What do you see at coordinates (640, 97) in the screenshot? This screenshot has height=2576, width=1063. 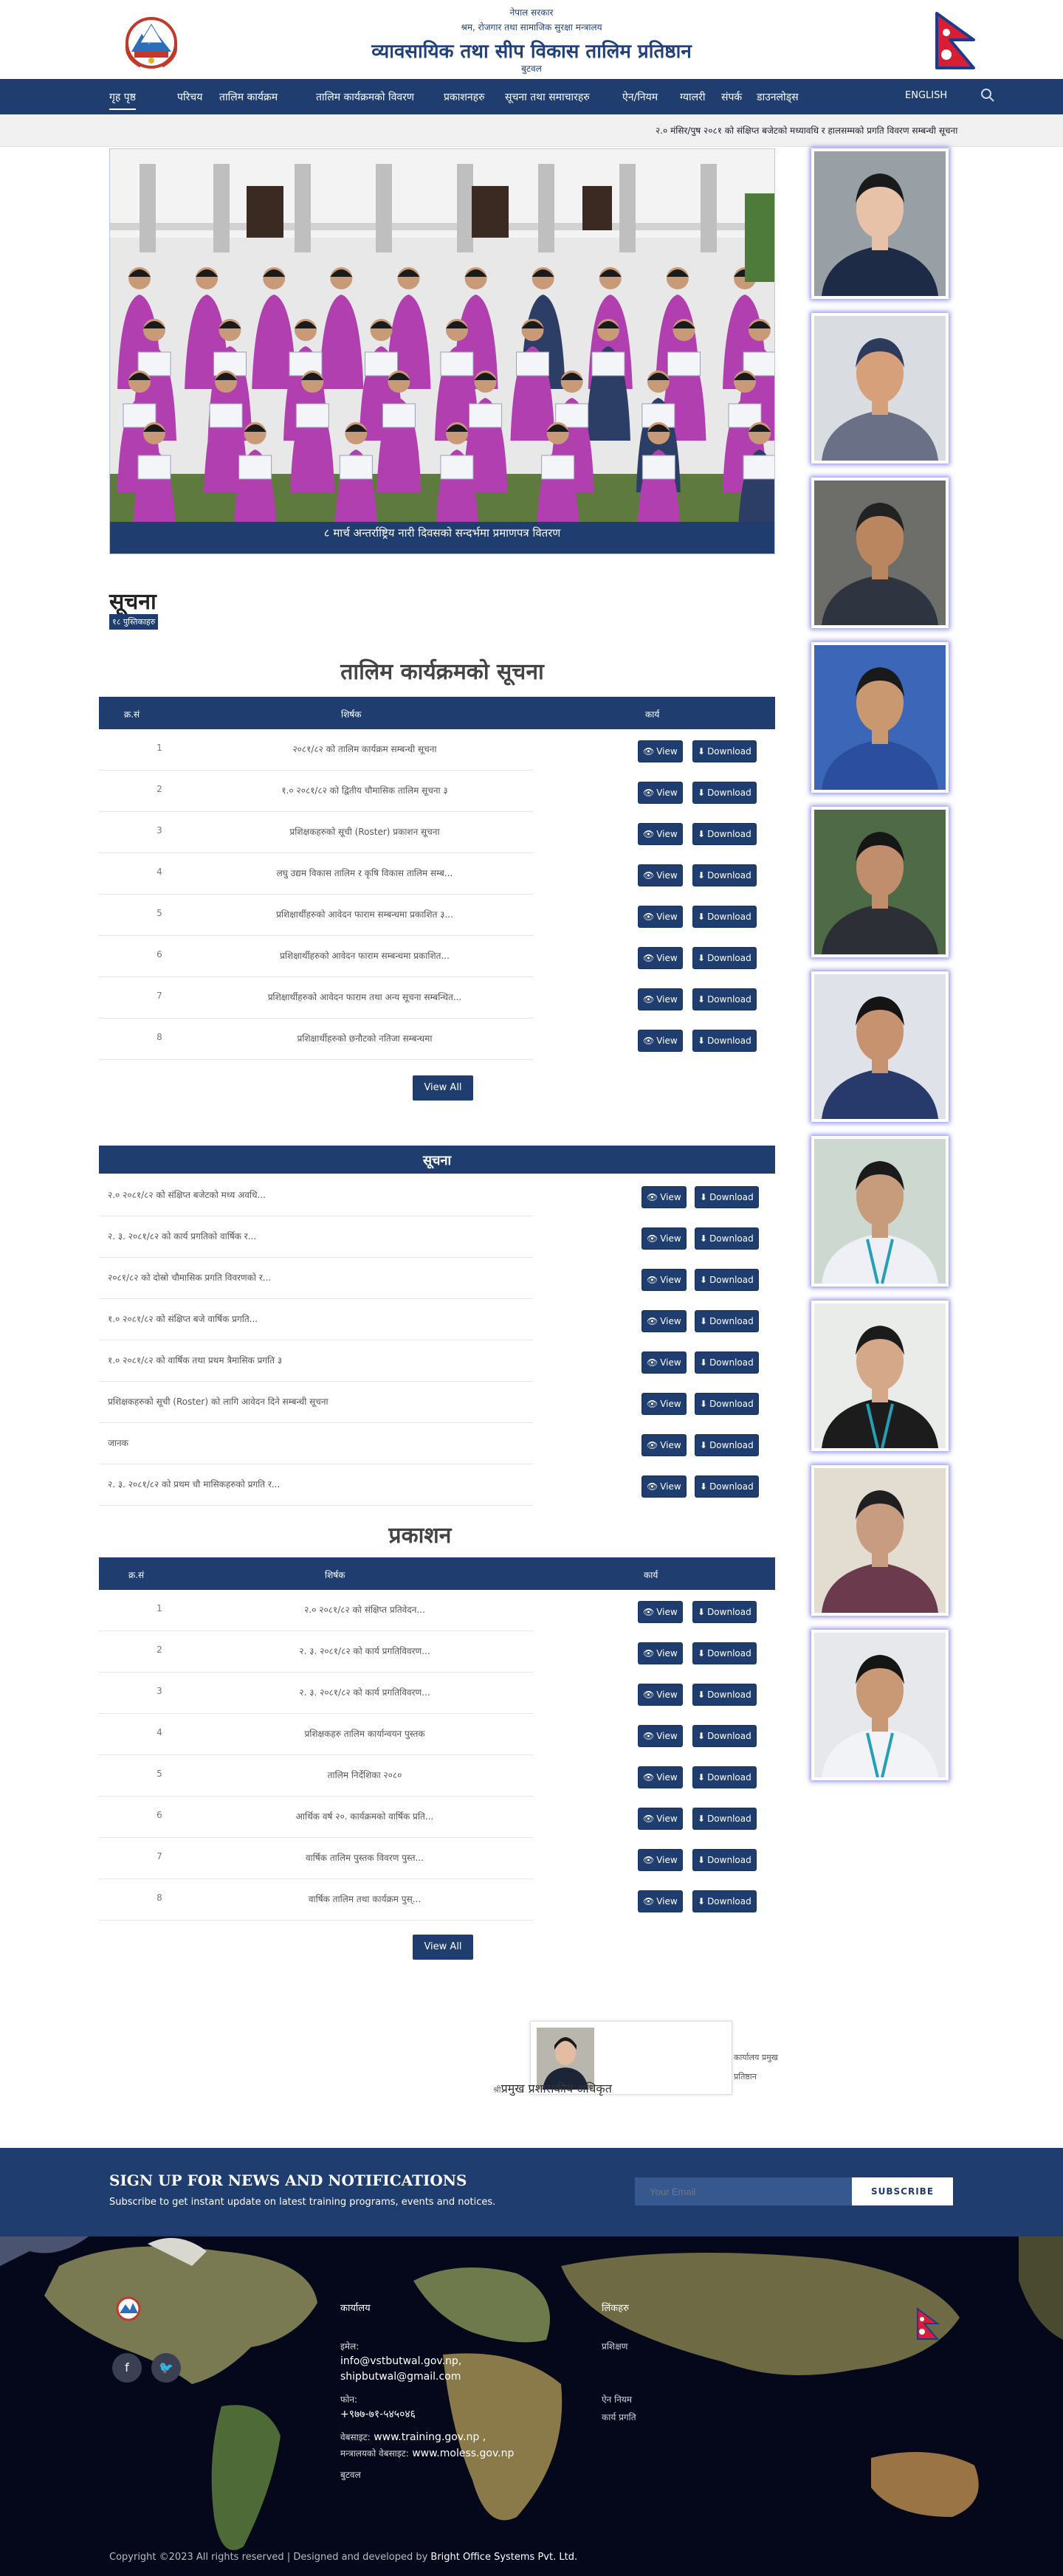 I see `nav-item-acts: ऐन/नियम` at bounding box center [640, 97].